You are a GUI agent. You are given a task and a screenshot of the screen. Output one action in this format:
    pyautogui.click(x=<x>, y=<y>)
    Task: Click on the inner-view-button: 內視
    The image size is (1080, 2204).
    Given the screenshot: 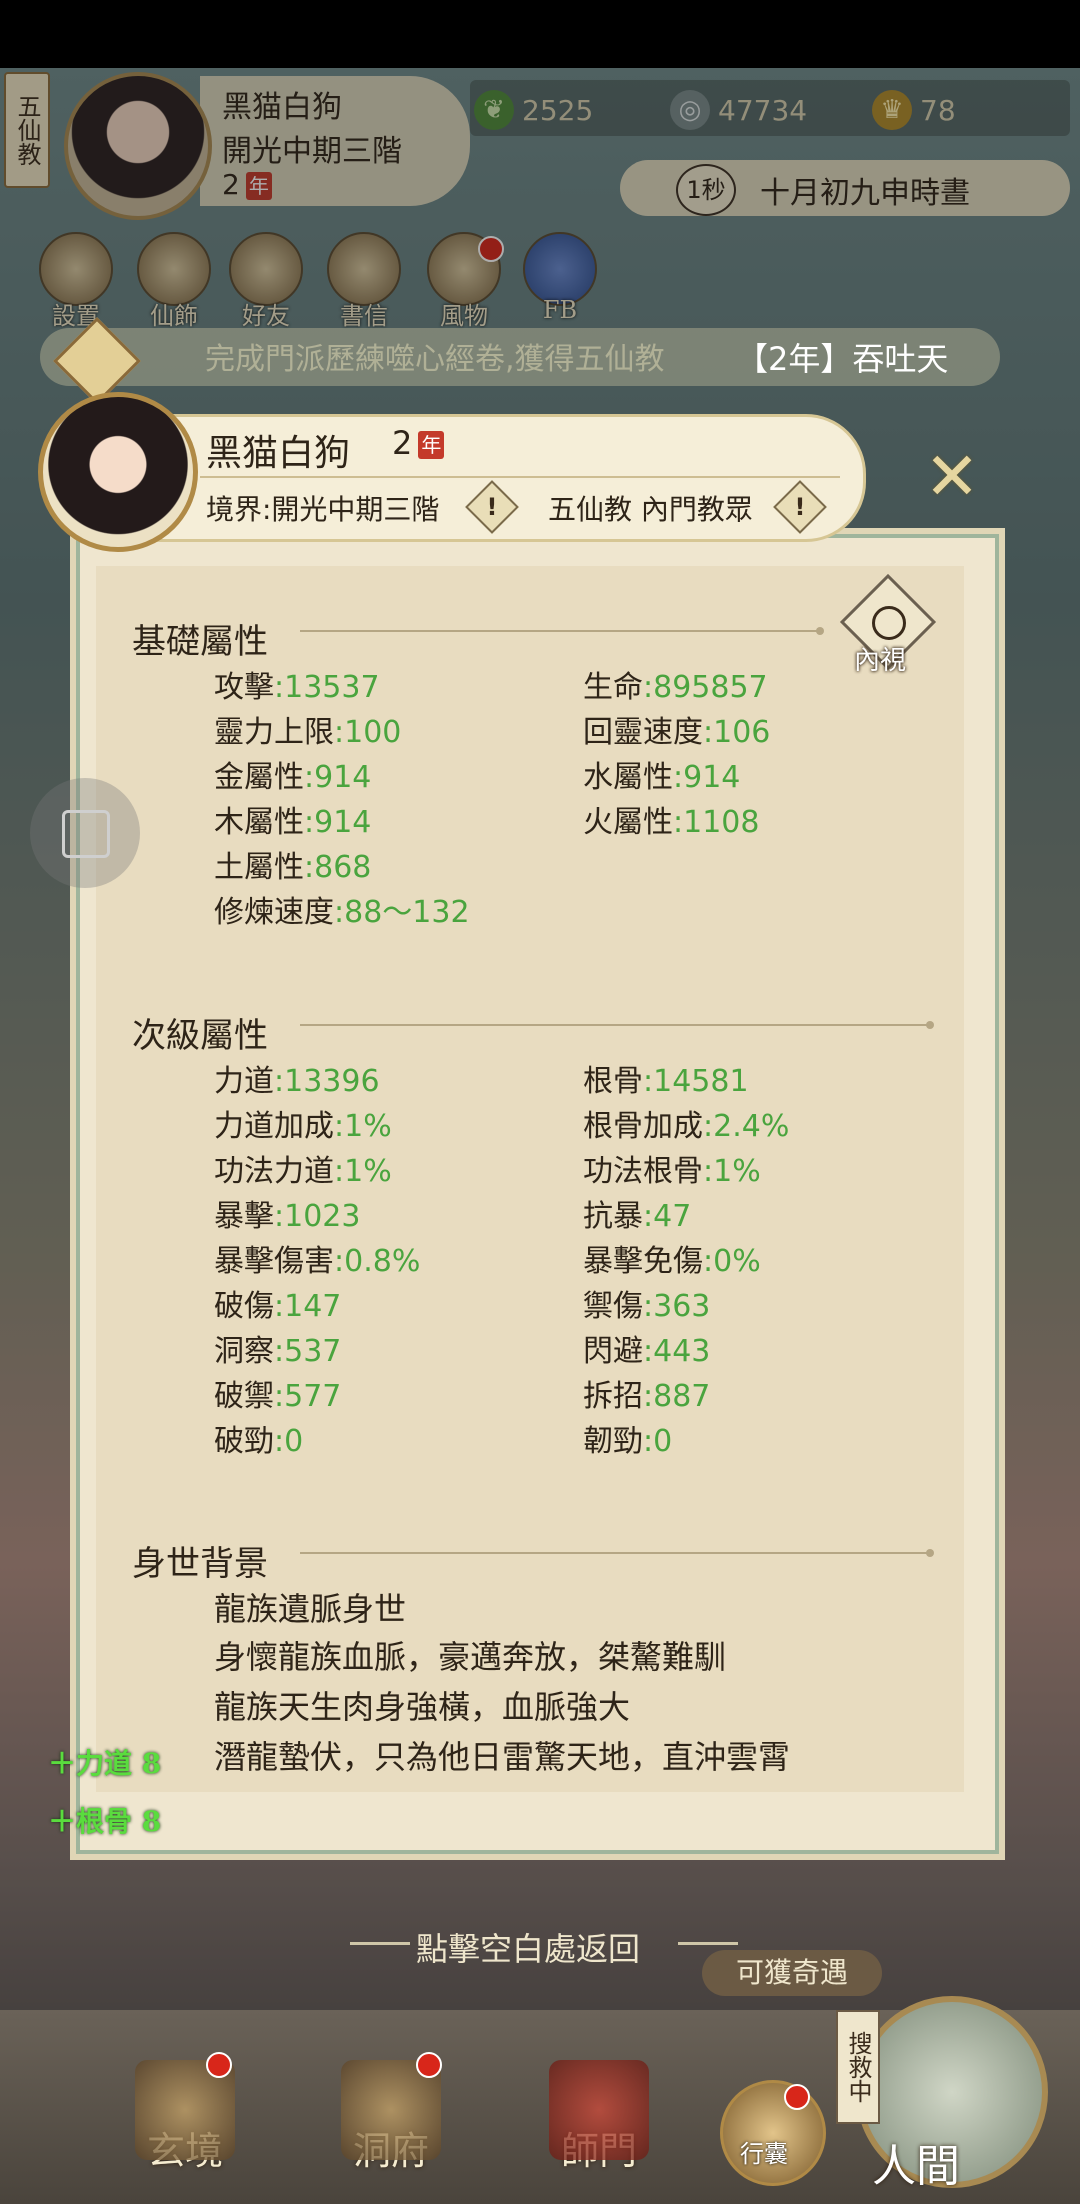 What is the action you would take?
    pyautogui.click(x=888, y=626)
    